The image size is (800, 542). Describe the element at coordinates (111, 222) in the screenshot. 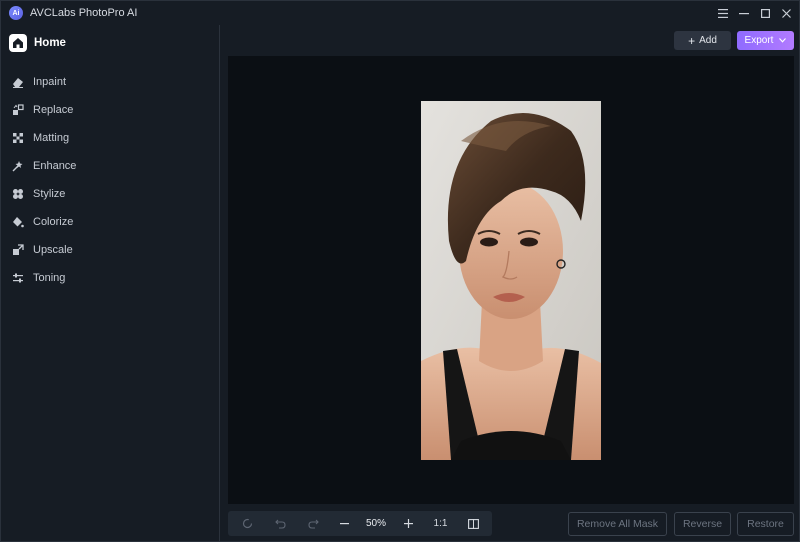

I see `sidebar-item-colorize: Colorize` at that location.